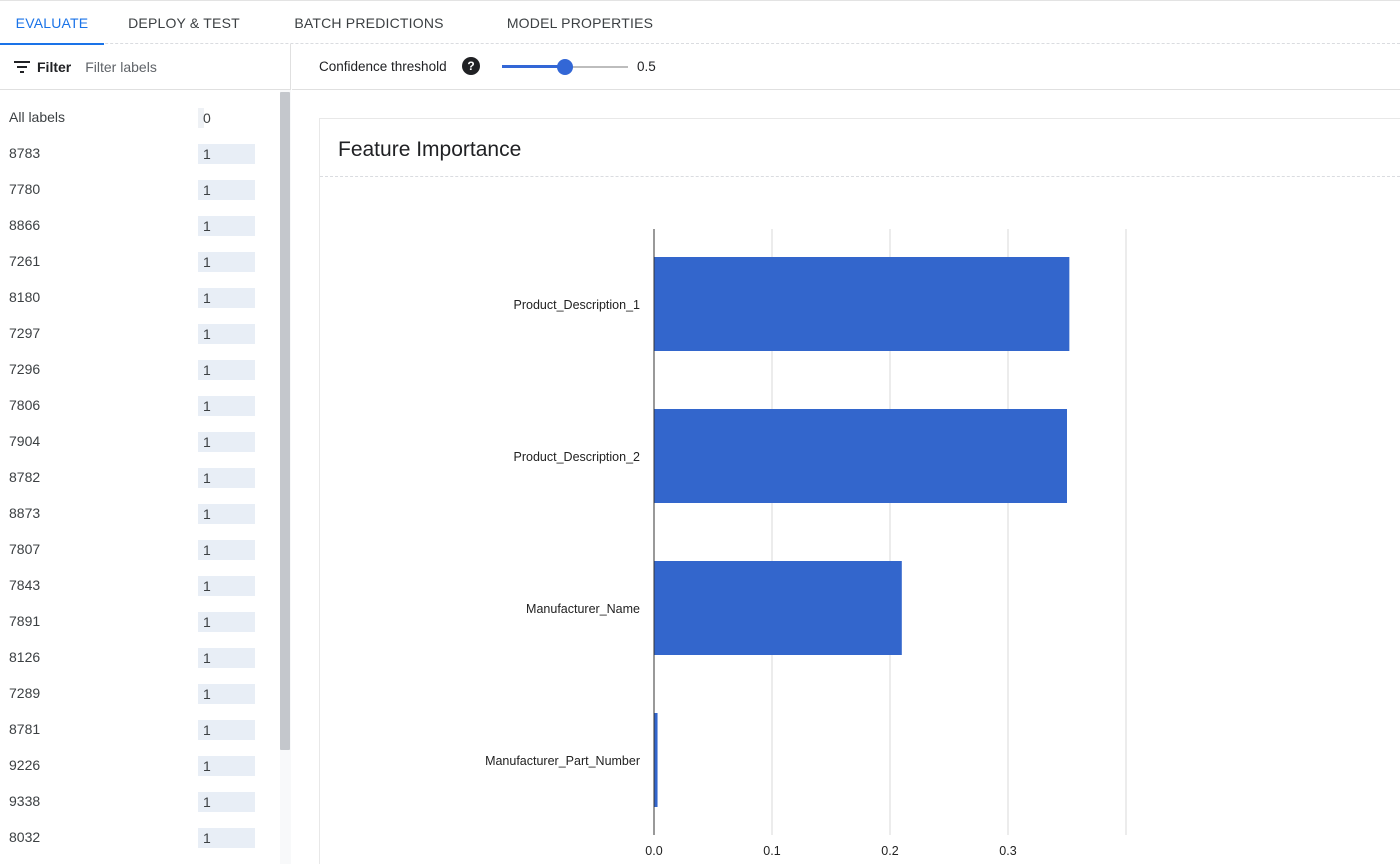 The height and width of the screenshot is (865, 1400). Describe the element at coordinates (25, 297) in the screenshot. I see `label-name: 8180` at that location.